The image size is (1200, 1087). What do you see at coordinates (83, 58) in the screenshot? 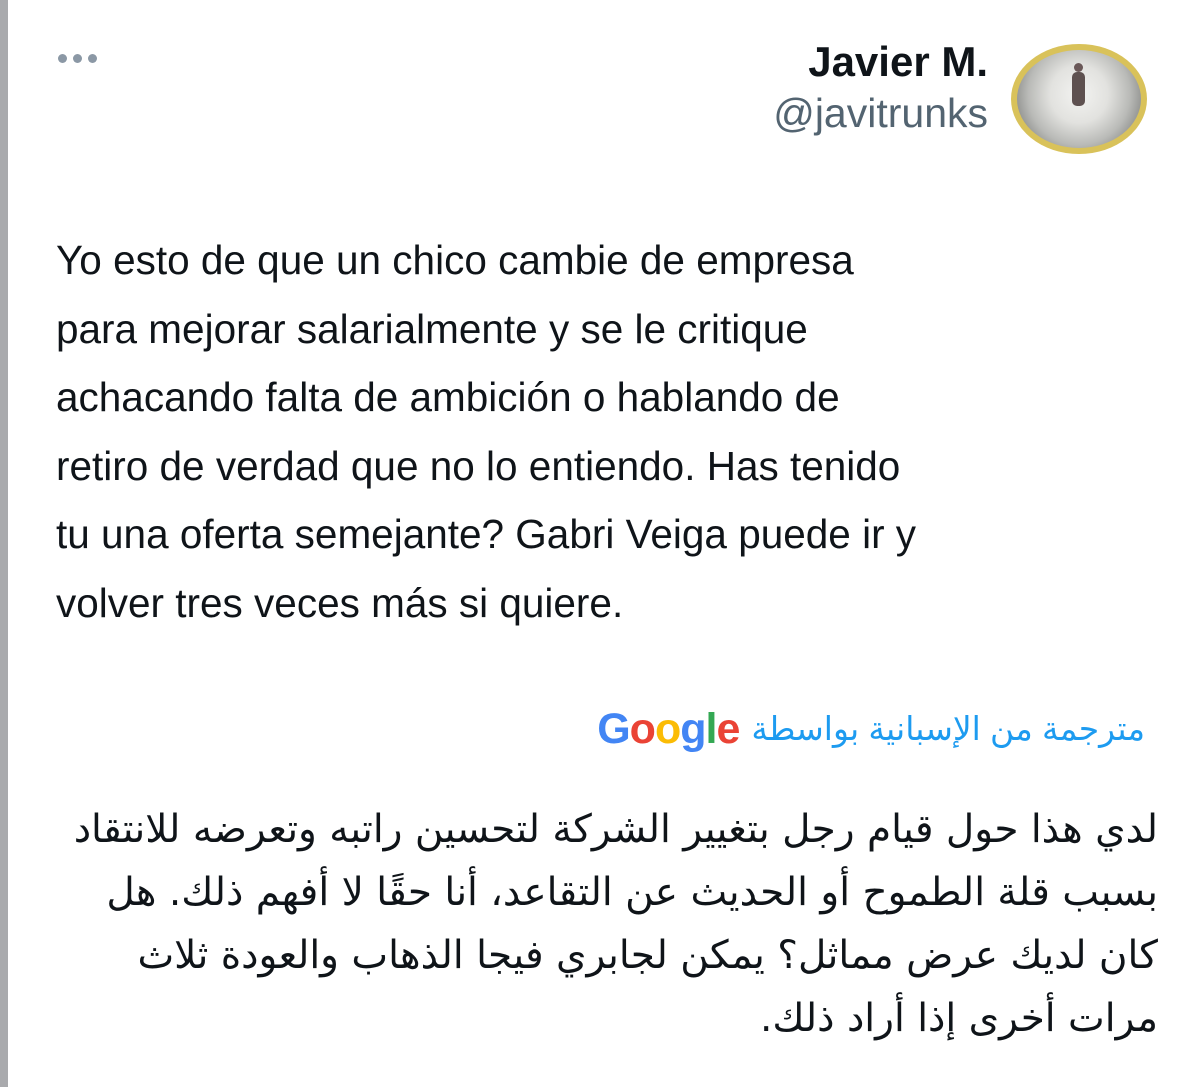
I see `more-options-button` at bounding box center [83, 58].